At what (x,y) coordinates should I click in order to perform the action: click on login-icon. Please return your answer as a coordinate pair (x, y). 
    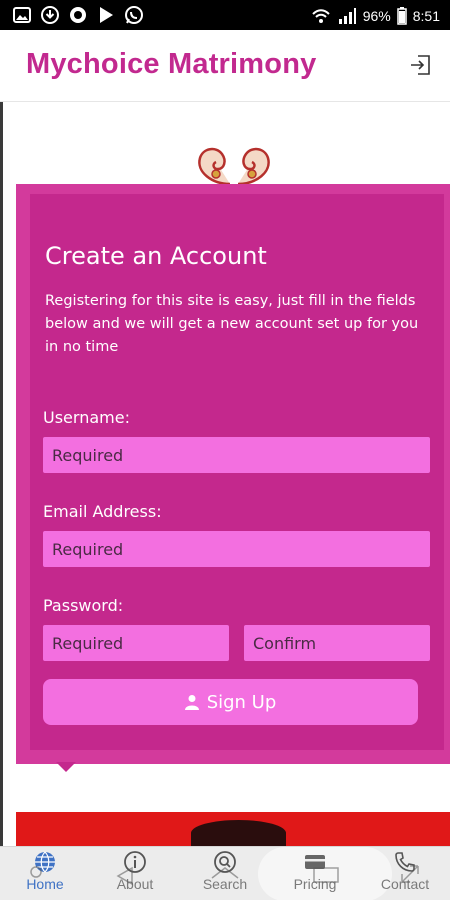
    Looking at the image, I should click on (421, 65).